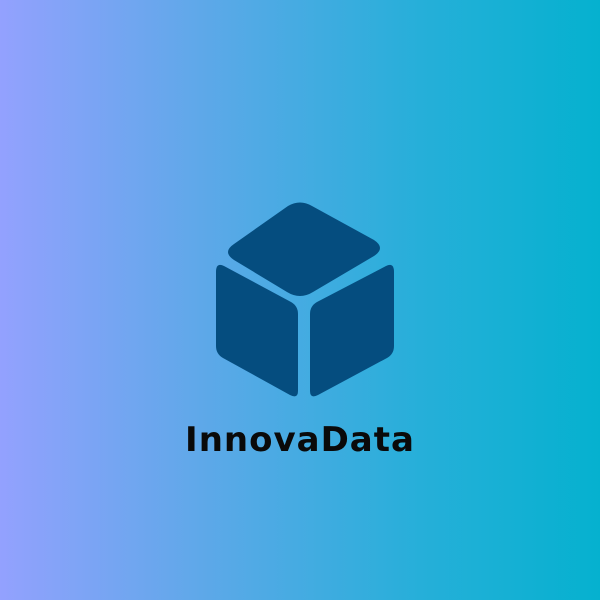 This screenshot has width=600, height=600. Describe the element at coordinates (300, 440) in the screenshot. I see `brand-name: InnovaData` at that location.